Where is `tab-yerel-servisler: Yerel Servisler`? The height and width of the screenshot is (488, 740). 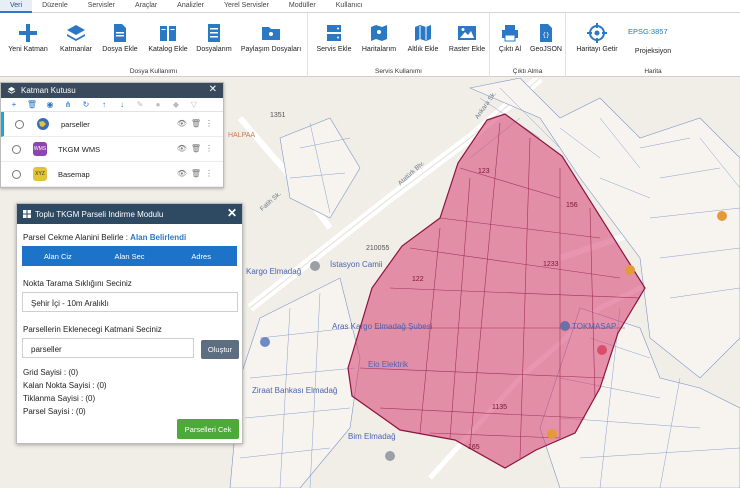
tab-yerel-servisler: Yerel Servisler is located at coordinates (246, 6).